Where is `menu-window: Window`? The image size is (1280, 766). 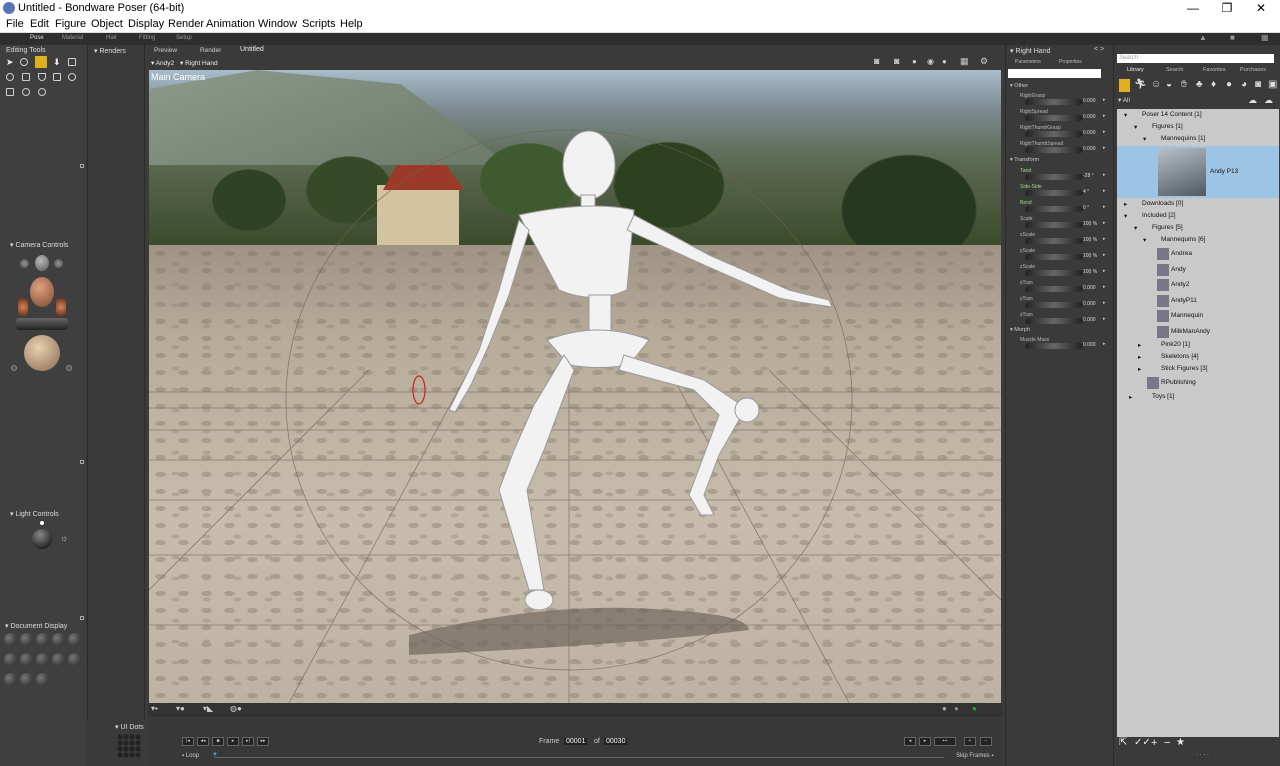
menu-window: Window is located at coordinates (277, 24).